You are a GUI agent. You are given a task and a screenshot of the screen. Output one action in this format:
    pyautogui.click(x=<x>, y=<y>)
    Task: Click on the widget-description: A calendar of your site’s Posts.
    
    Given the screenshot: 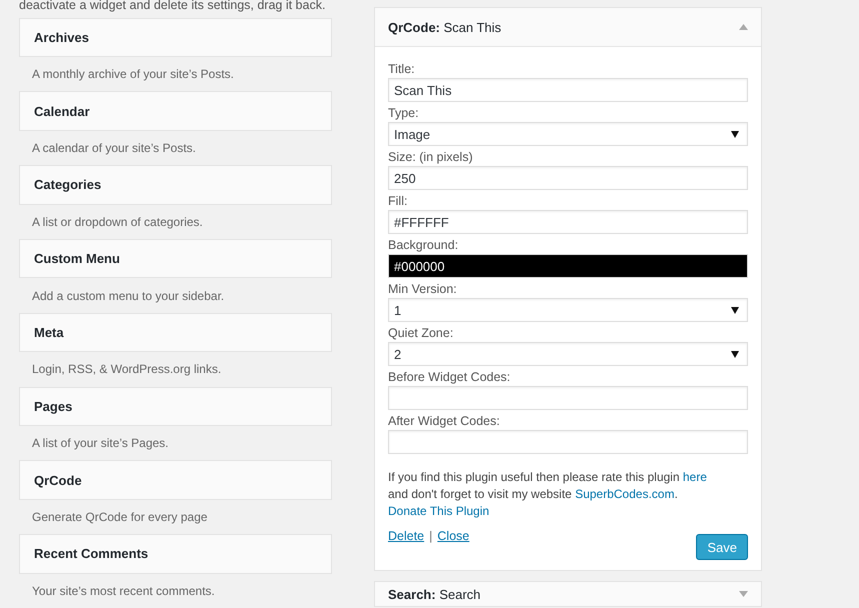 What is the action you would take?
    pyautogui.click(x=114, y=149)
    